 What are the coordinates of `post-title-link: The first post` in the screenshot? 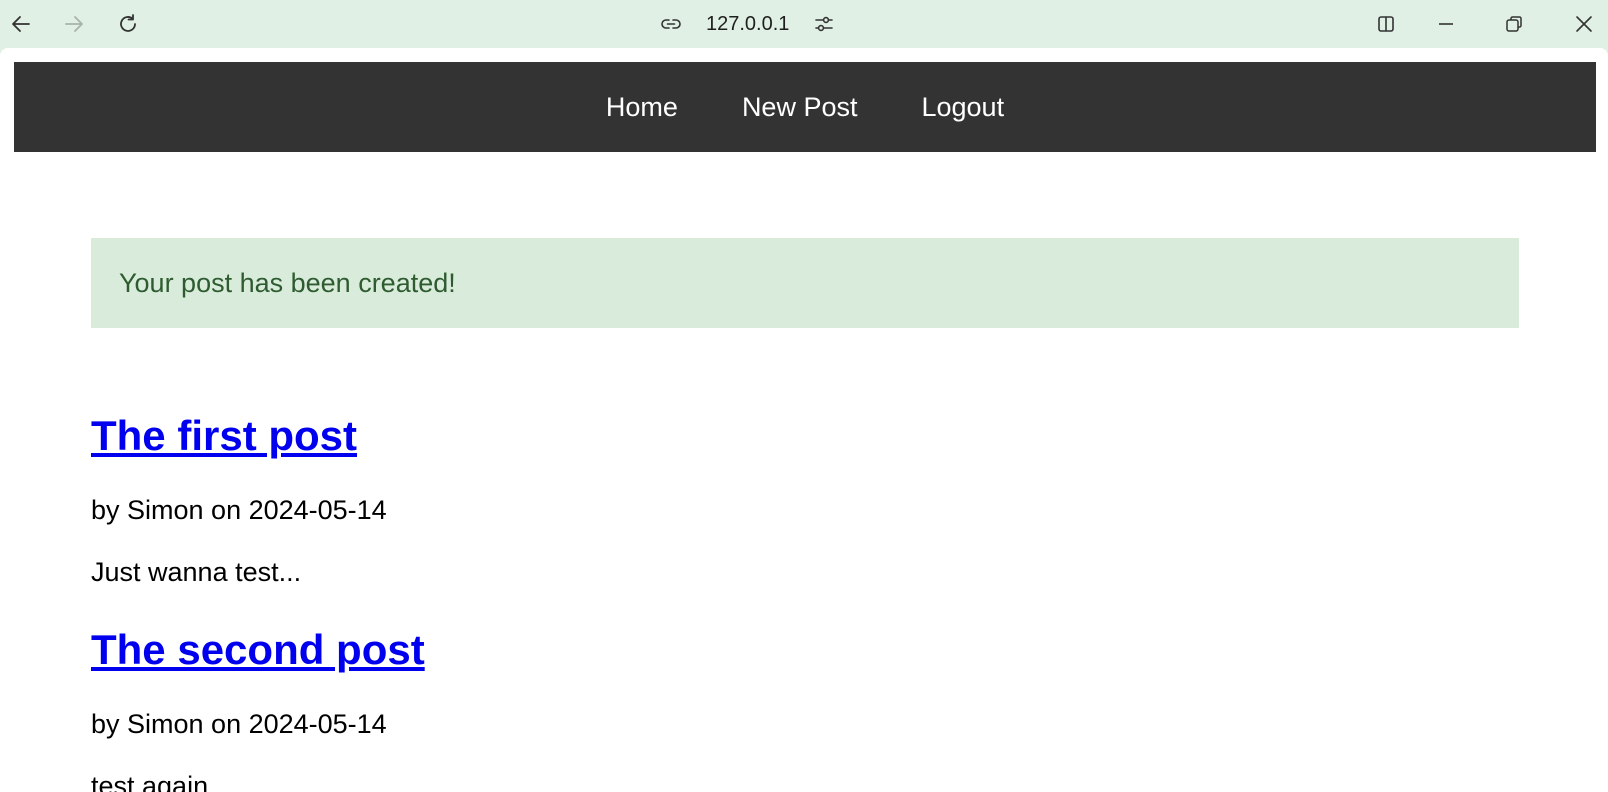 It's located at (224, 435).